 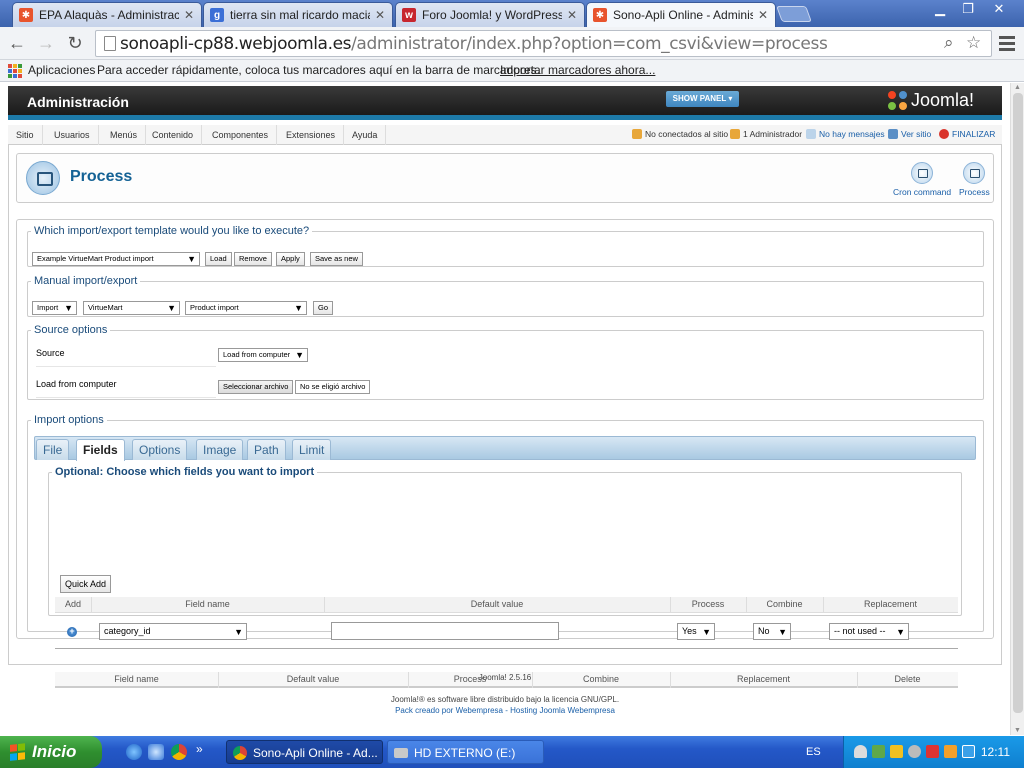 What do you see at coordinates (61, 70) in the screenshot?
I see `apps-link: Aplicaciones` at bounding box center [61, 70].